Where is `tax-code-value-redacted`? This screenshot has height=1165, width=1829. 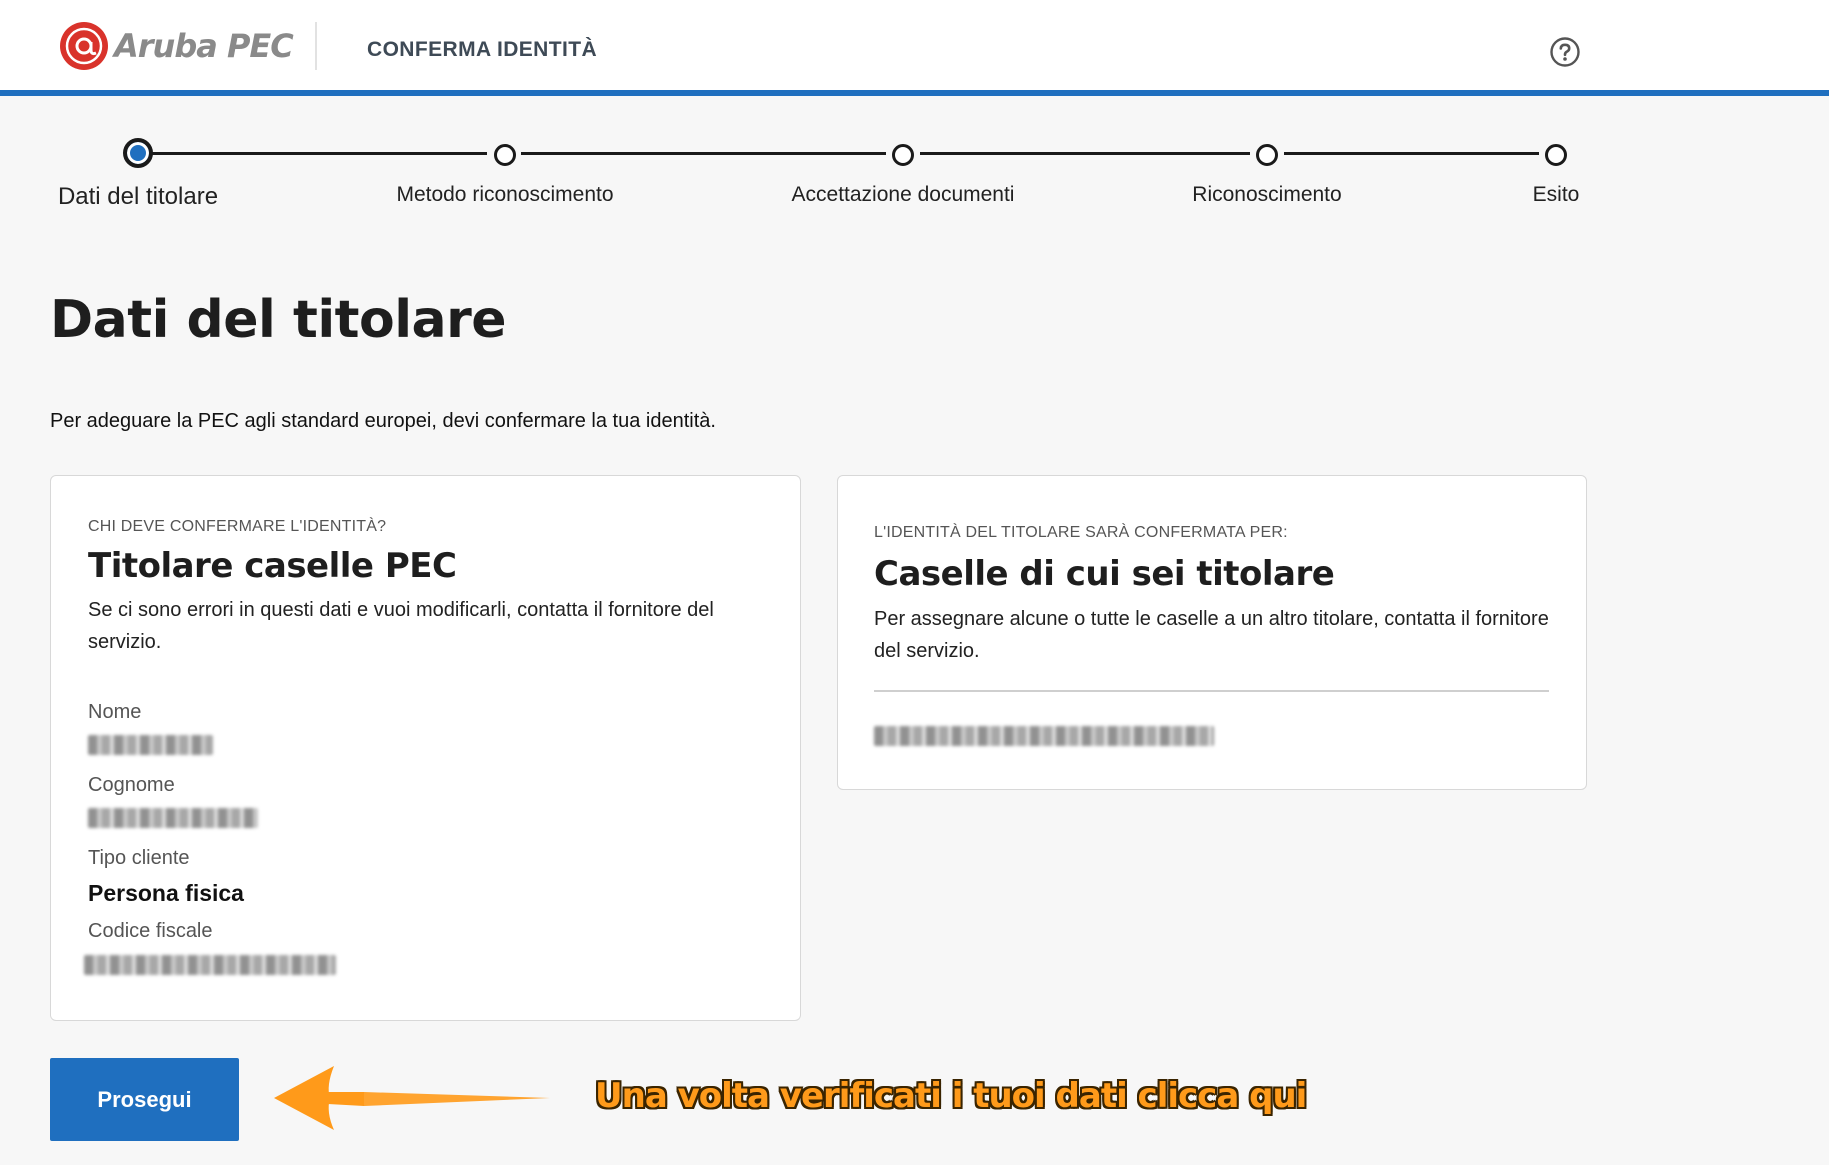
tax-code-value-redacted is located at coordinates (210, 965).